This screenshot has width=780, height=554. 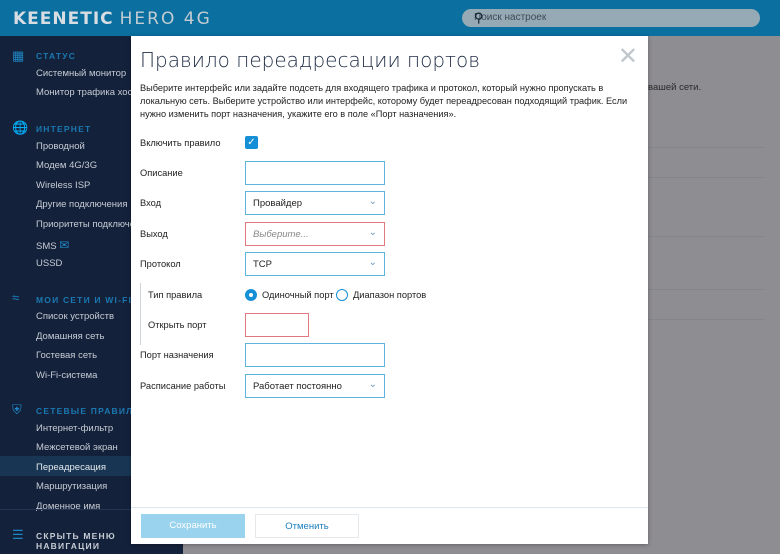 I want to click on port-range-radio, so click(x=342, y=295).